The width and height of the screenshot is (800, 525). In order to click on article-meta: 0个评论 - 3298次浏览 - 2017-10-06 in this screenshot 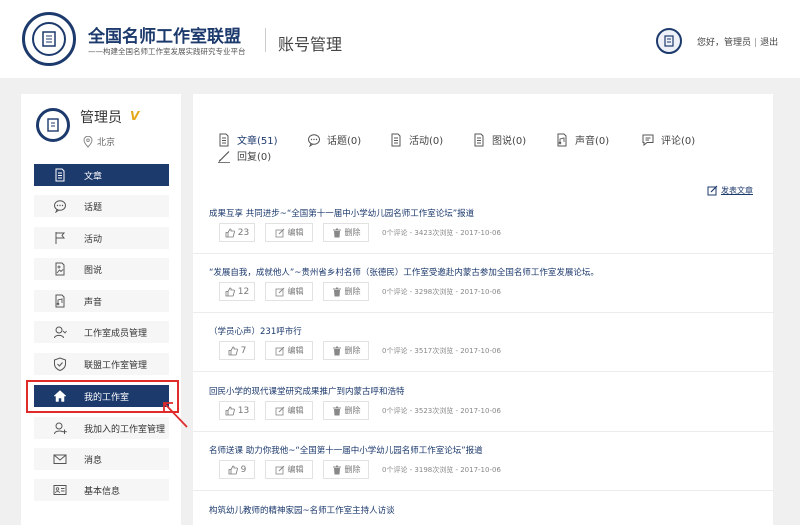, I will do `click(441, 291)`.